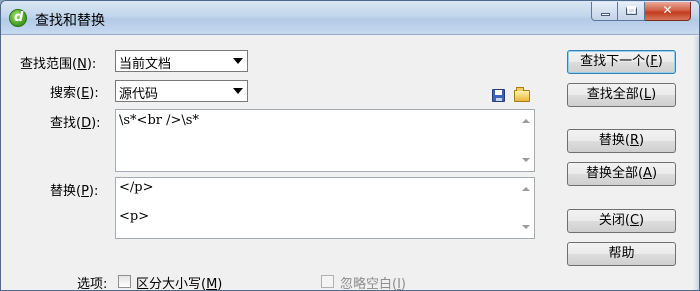  I want to click on find-next-button: 查找下一个(F), so click(621, 62).